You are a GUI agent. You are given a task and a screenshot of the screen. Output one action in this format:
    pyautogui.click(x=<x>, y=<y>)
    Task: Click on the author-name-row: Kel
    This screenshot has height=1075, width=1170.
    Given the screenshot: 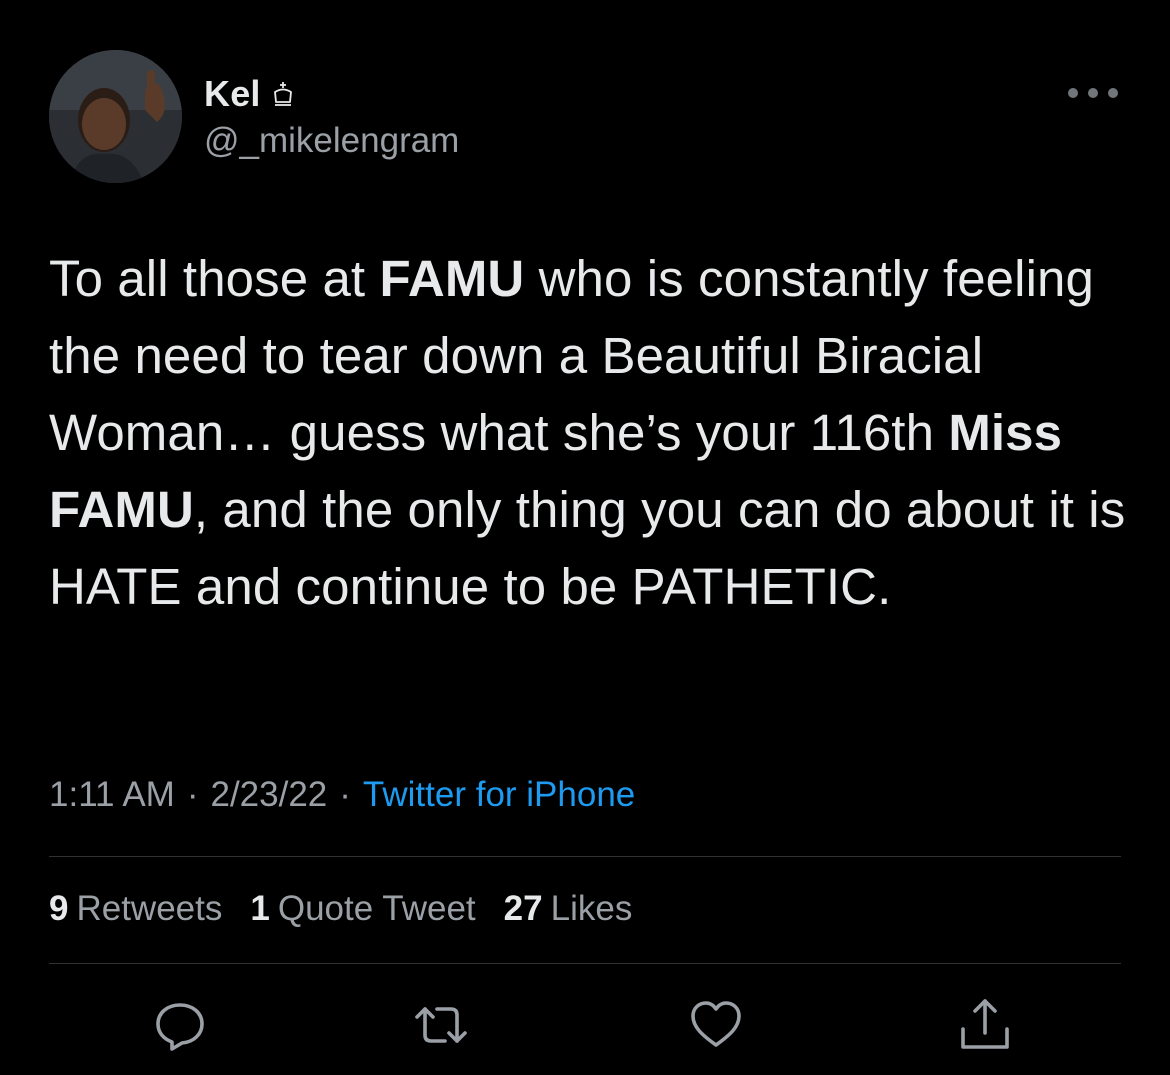 What is the action you would take?
    pyautogui.click(x=249, y=94)
    